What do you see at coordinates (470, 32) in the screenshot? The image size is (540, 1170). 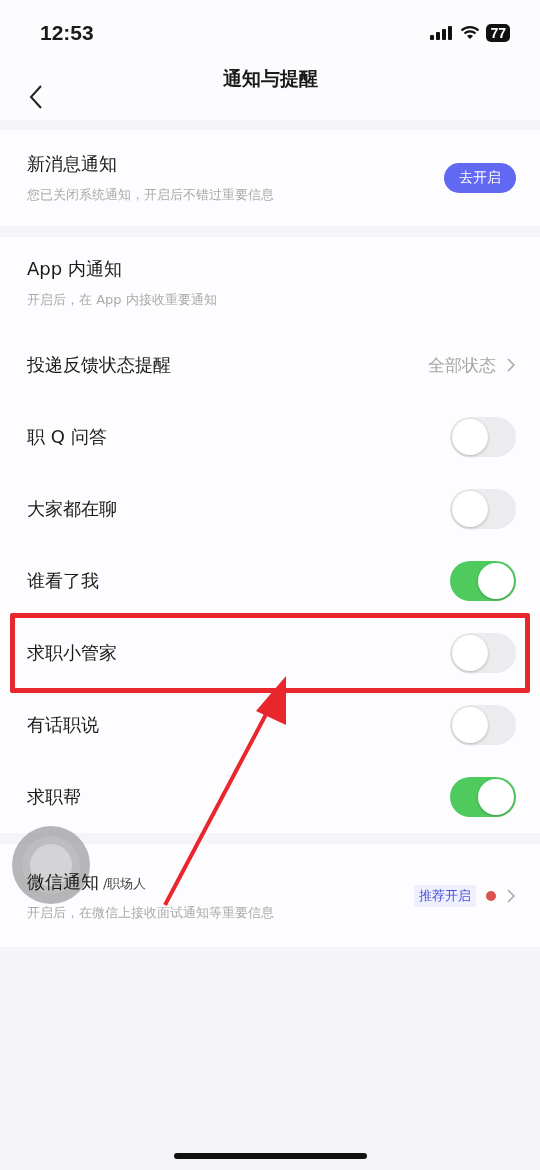 I see `wifi-icon` at bounding box center [470, 32].